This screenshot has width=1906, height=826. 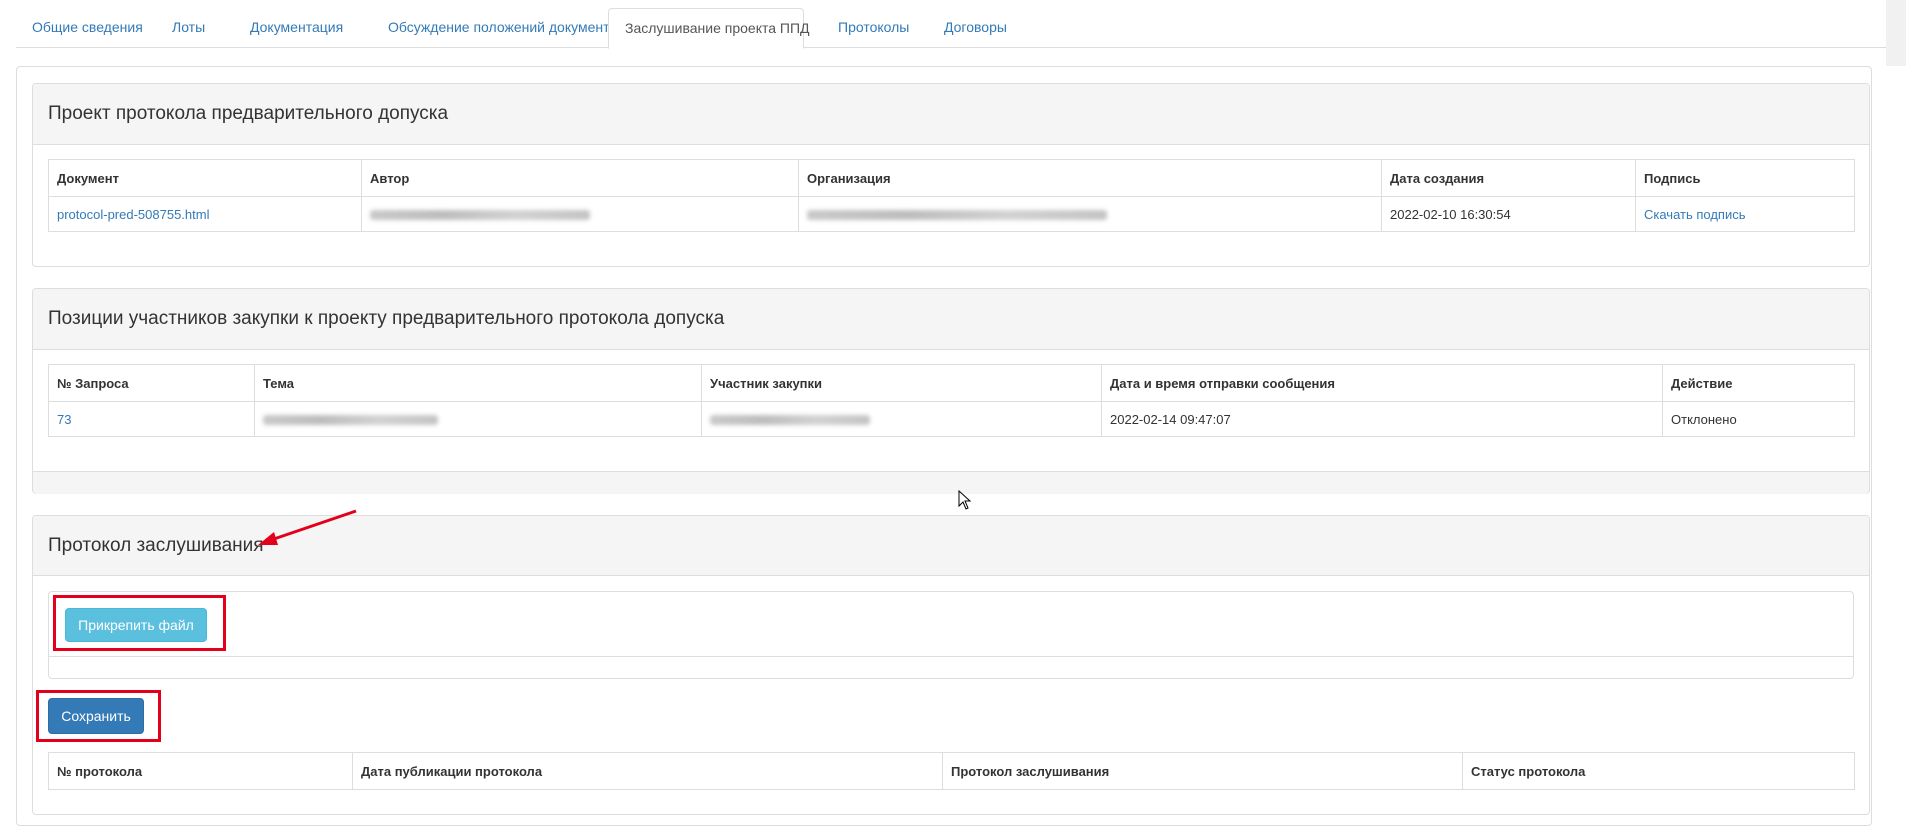 I want to click on document-link: protocol-pred-508755.html, so click(x=133, y=214).